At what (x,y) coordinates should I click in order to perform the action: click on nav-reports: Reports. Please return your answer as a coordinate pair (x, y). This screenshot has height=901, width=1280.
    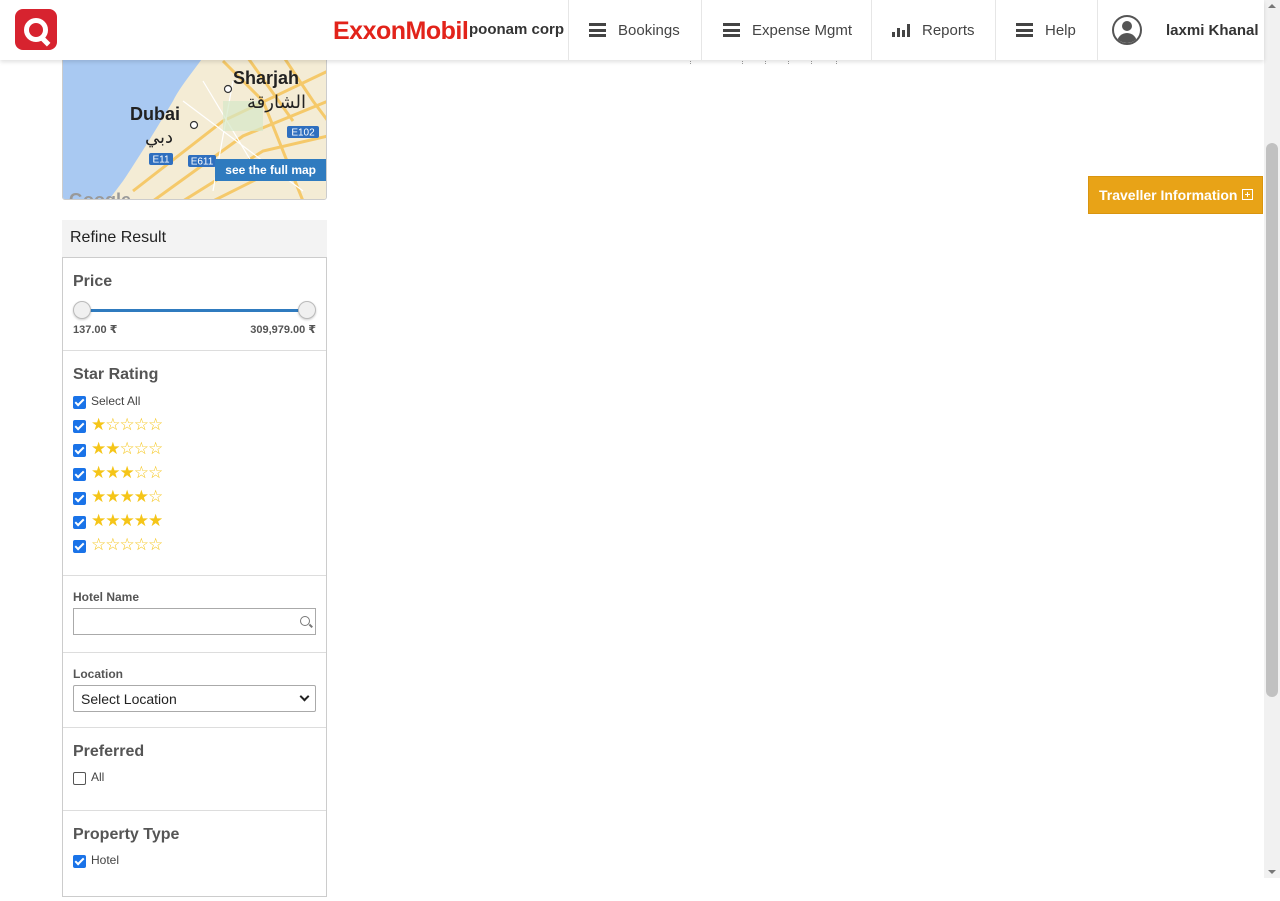
    Looking at the image, I should click on (933, 30).